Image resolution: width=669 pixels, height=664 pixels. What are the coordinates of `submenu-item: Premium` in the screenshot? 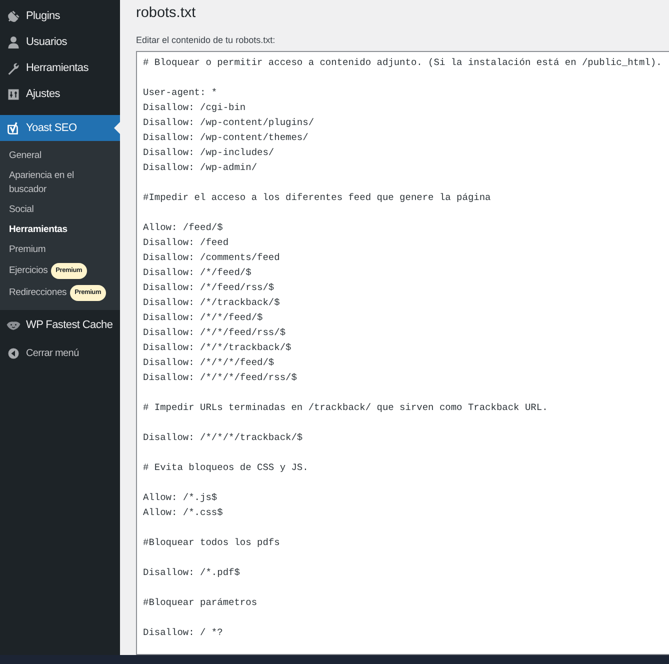 It's located at (60, 250).